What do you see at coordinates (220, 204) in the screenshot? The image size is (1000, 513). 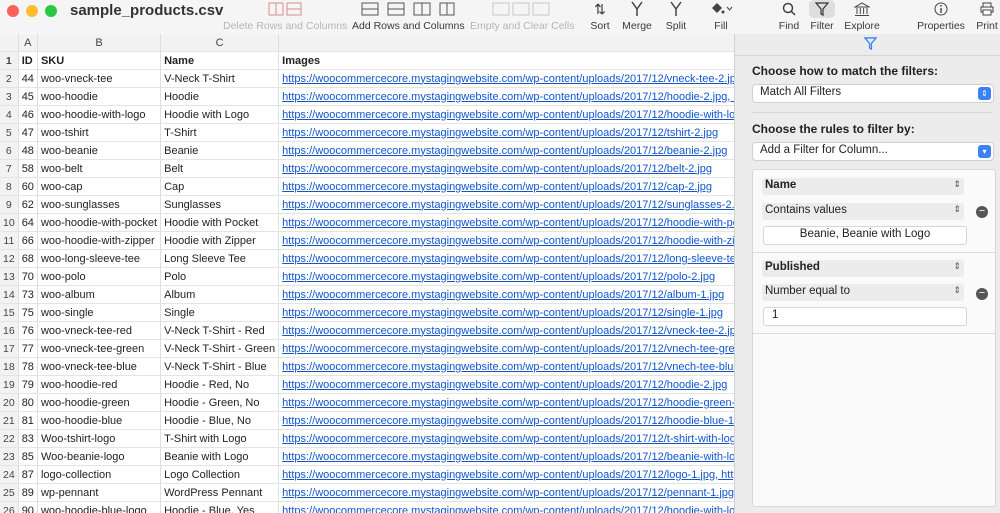 I see `cell-name: Sunglasses` at bounding box center [220, 204].